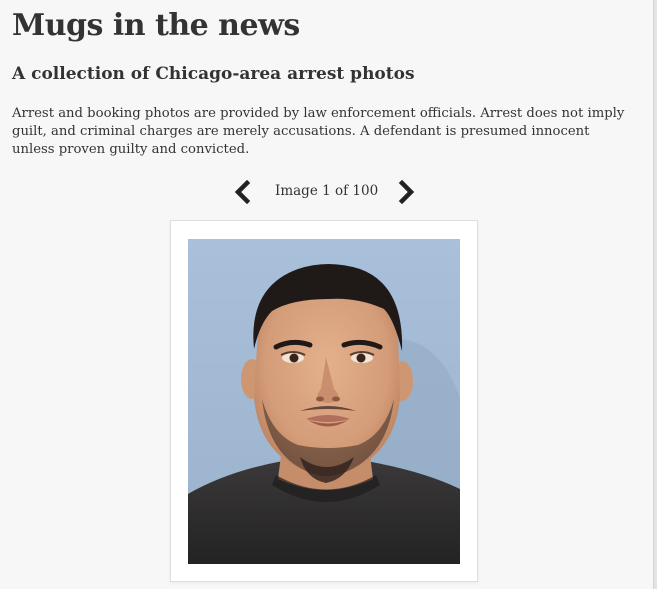 The image size is (657, 589). I want to click on gallery-pager: Image 1 of 100, so click(325, 192).